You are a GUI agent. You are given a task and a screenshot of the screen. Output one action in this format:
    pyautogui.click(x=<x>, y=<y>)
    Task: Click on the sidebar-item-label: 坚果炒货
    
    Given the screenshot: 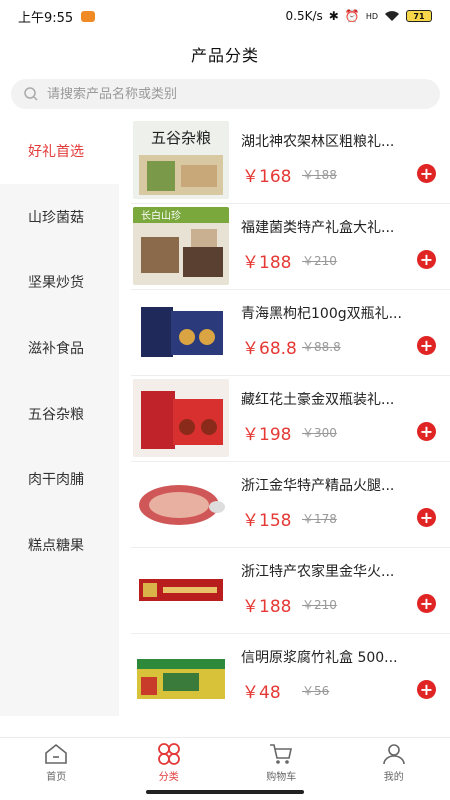 What is the action you would take?
    pyautogui.click(x=56, y=283)
    